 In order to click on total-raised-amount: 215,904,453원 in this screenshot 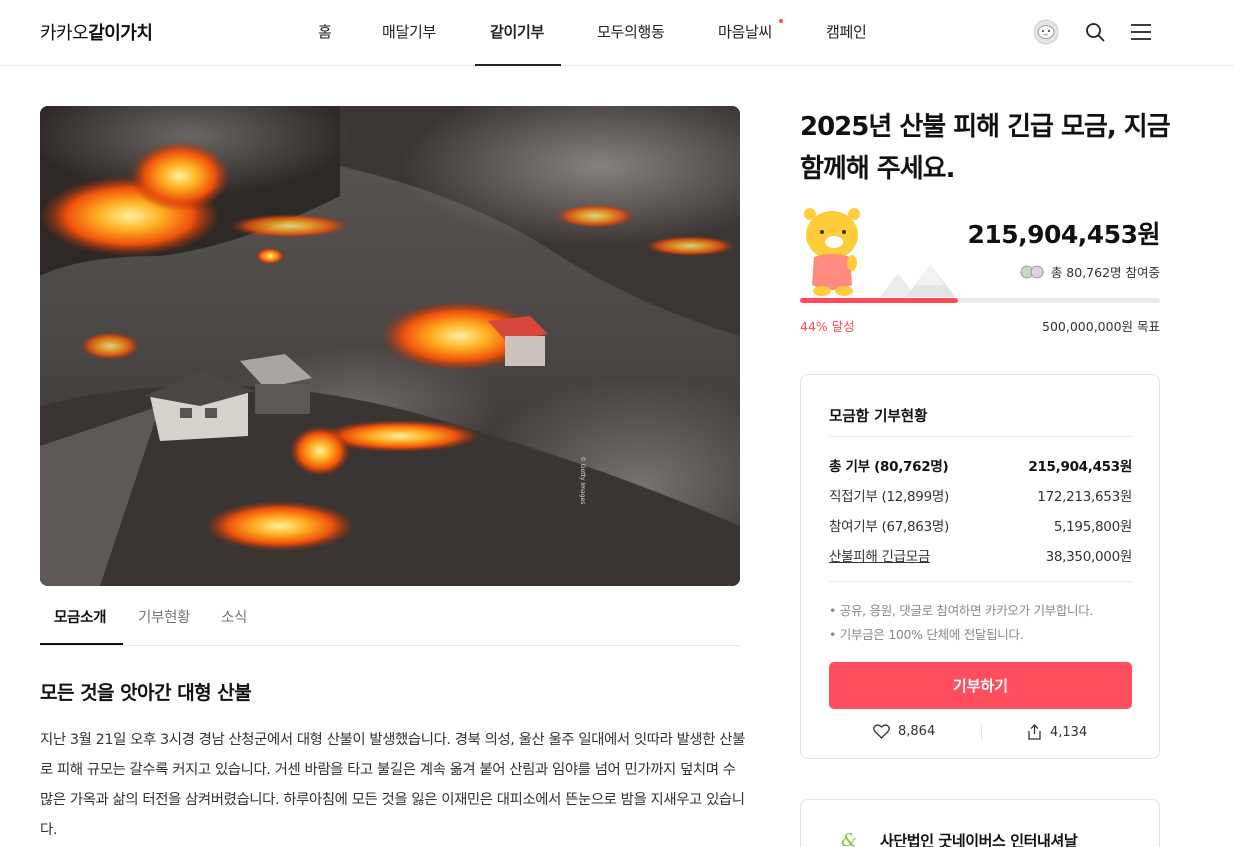, I will do `click(1063, 234)`.